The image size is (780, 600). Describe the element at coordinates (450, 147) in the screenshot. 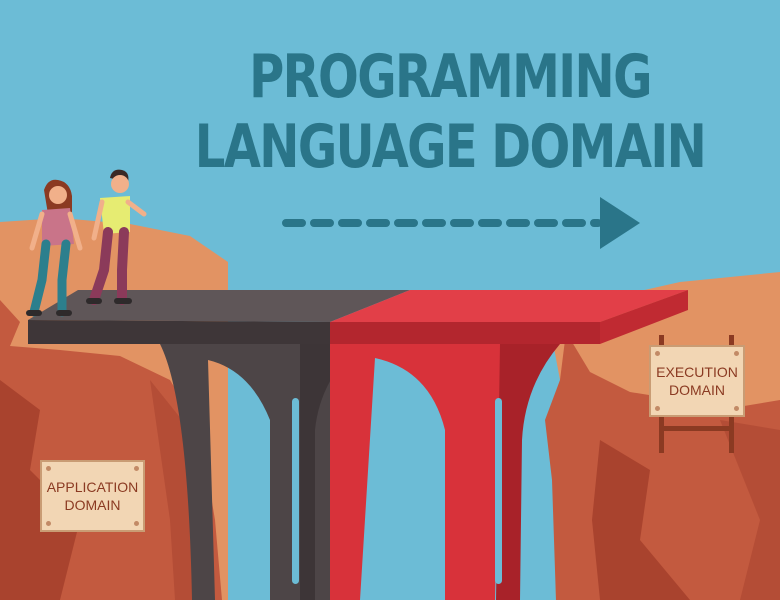

I see `title-line-2: LANGUAGE DOMAIN` at that location.